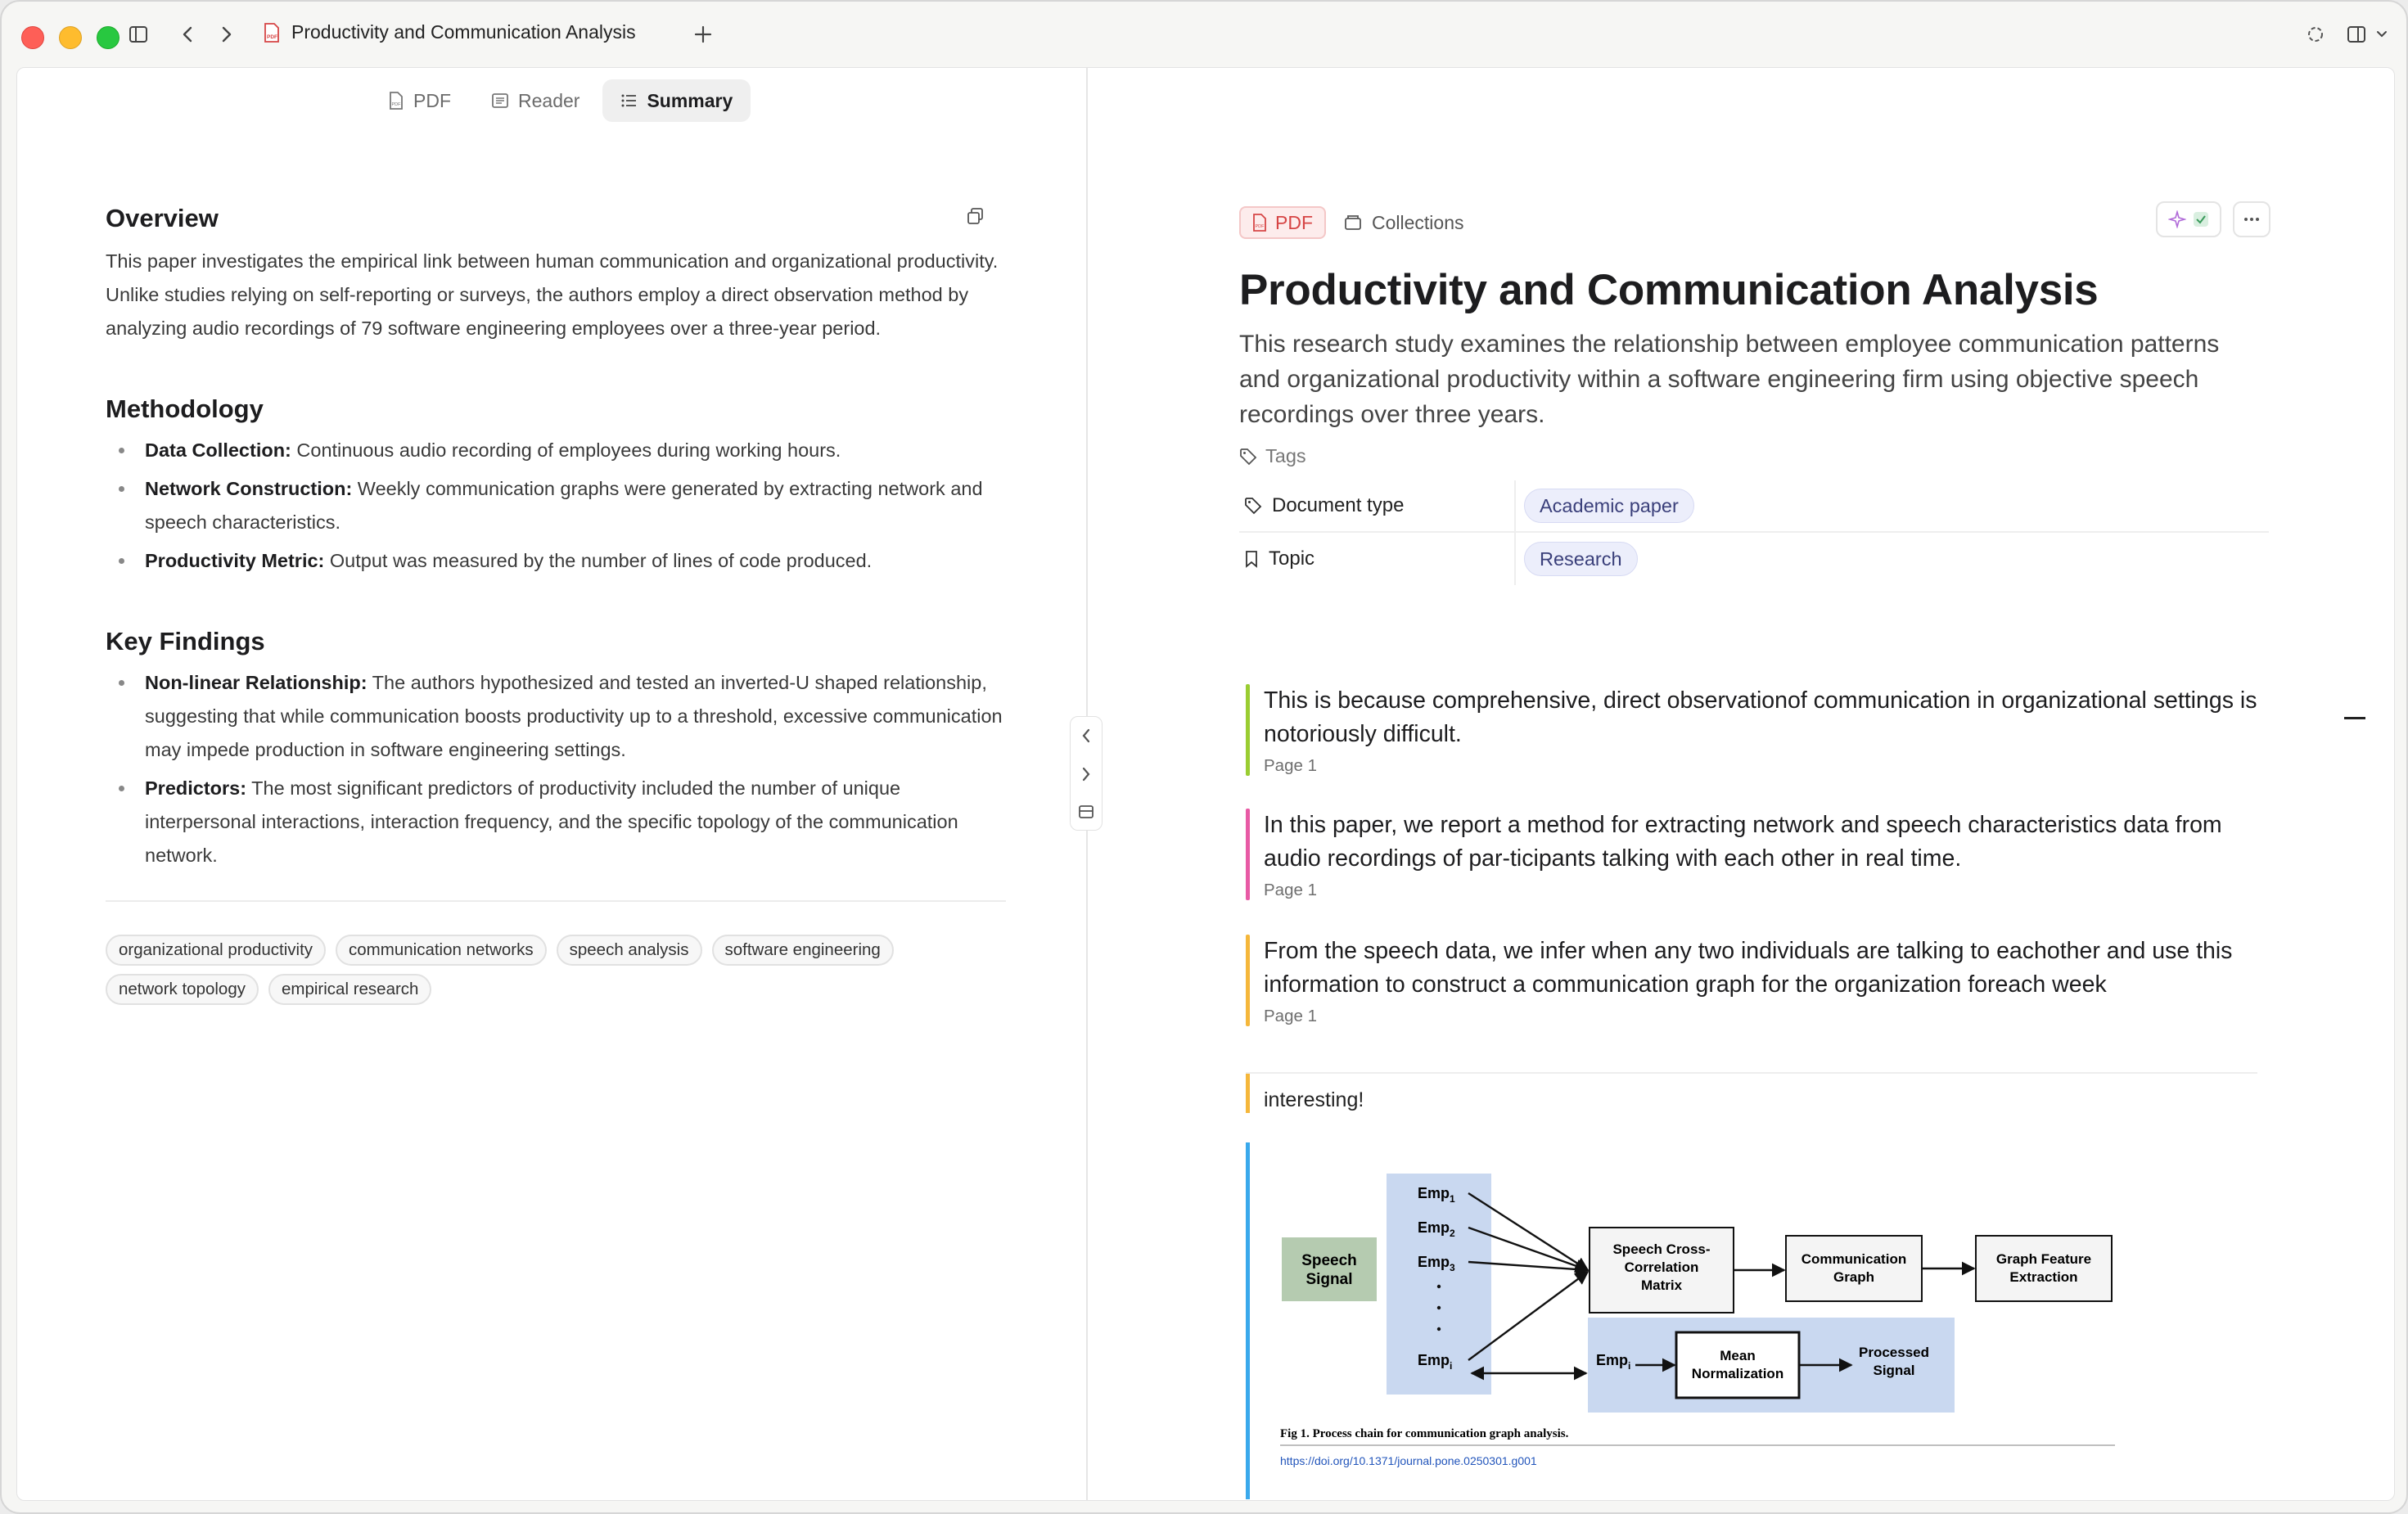 The image size is (2408, 1514). What do you see at coordinates (703, 34) in the screenshot?
I see `new-tab-plus-icon` at bounding box center [703, 34].